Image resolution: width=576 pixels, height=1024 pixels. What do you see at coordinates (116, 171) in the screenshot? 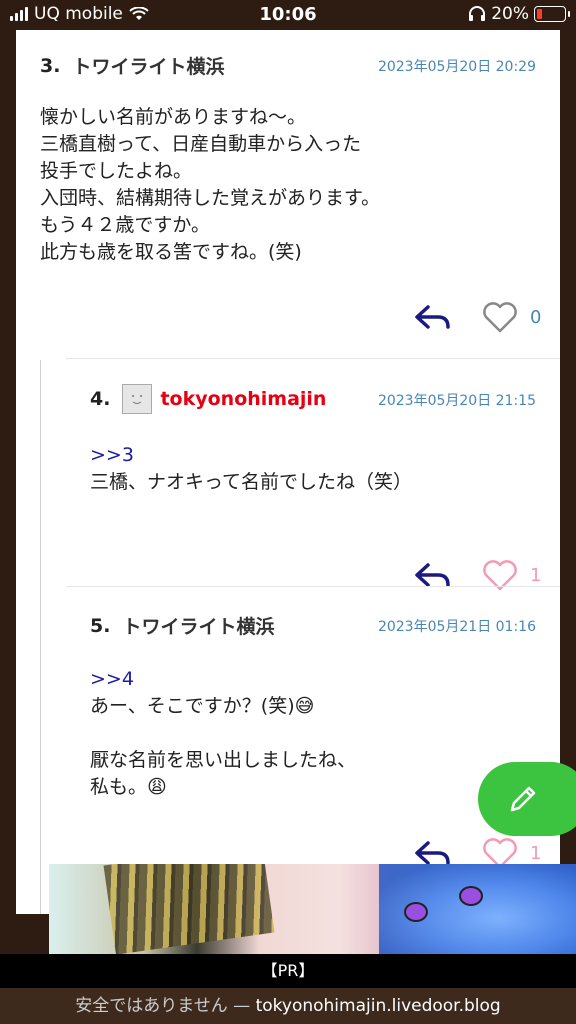
I see `comment-line: 投手でしたよね。` at bounding box center [116, 171].